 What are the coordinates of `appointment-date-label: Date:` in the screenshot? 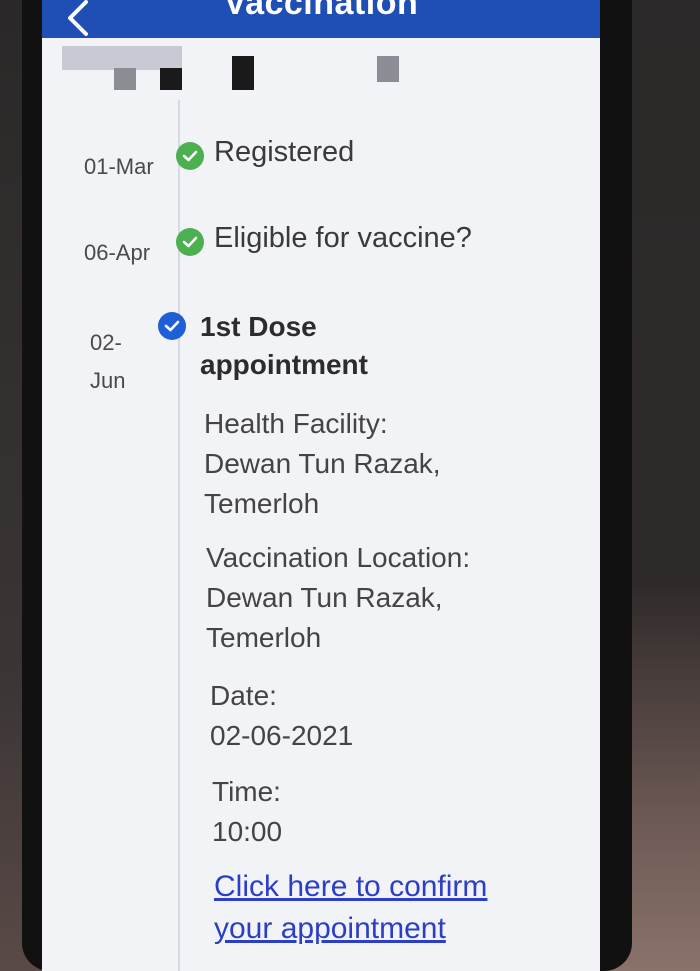 It's located at (243, 695).